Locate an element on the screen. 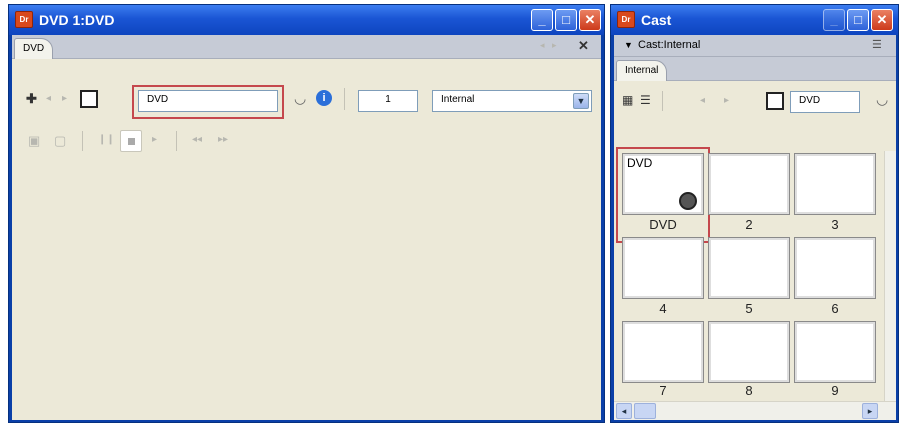  dvd-window-titlebar: Dr DVD 1:DVD _ □ ✕ is located at coordinates (306, 20).